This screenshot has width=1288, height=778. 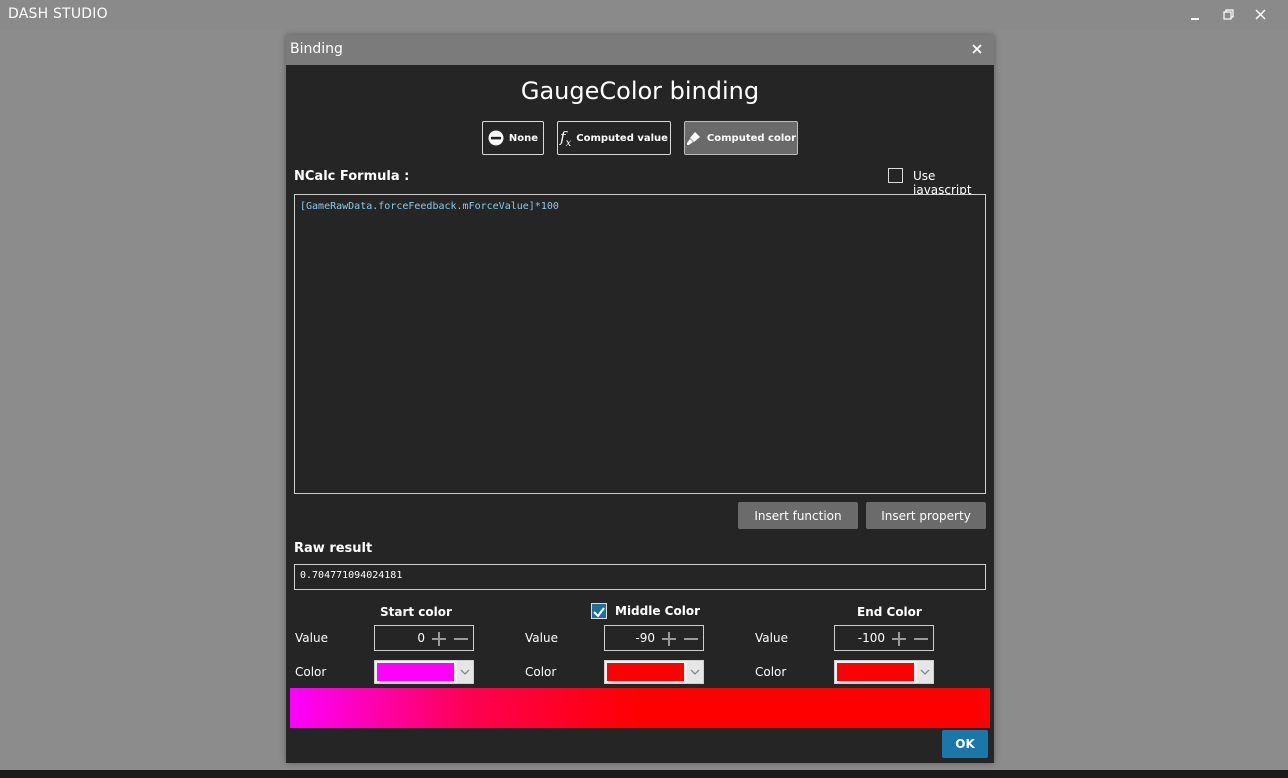 What do you see at coordinates (771, 638) in the screenshot?
I see `end-value-label: Value` at bounding box center [771, 638].